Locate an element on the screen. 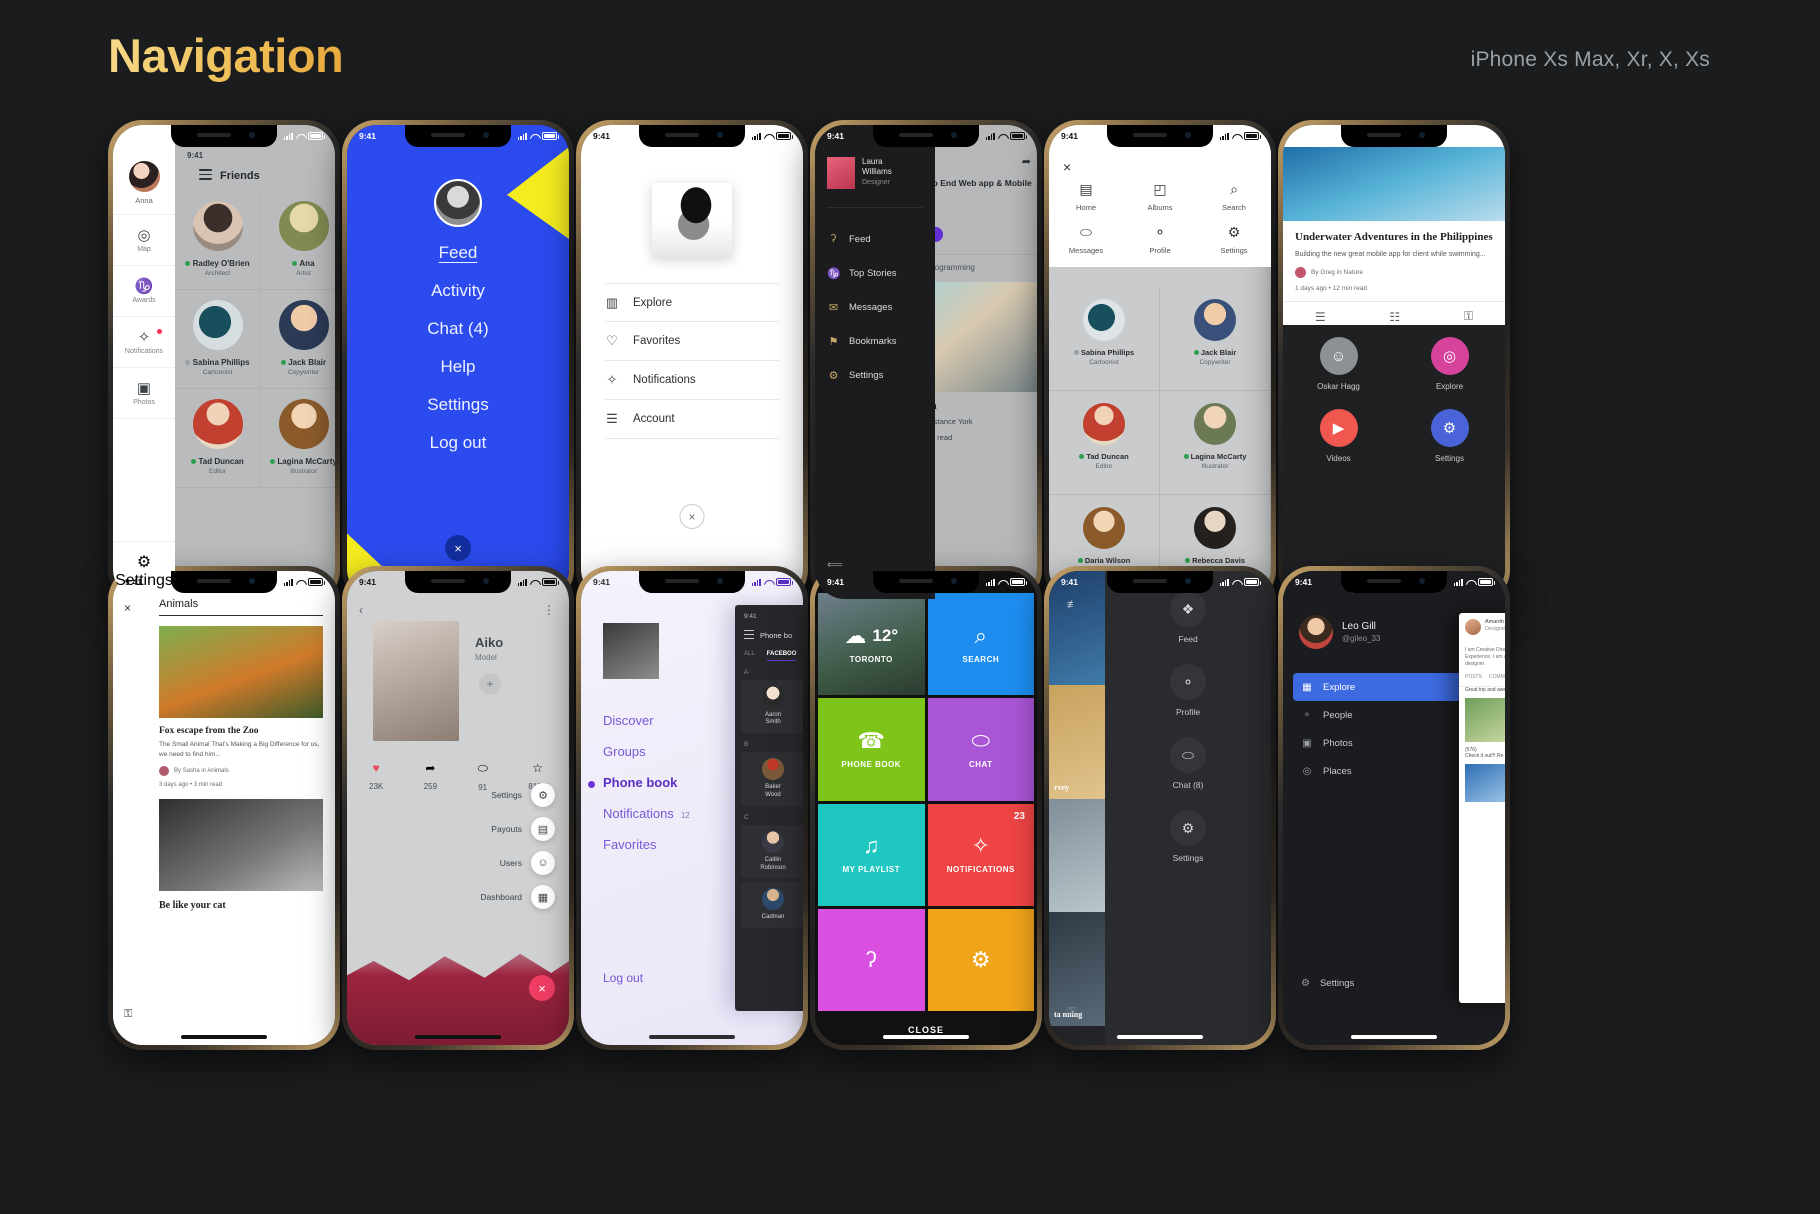 The width and height of the screenshot is (1820, 1214). nav-item-home: ▤ Home is located at coordinates (1086, 196).